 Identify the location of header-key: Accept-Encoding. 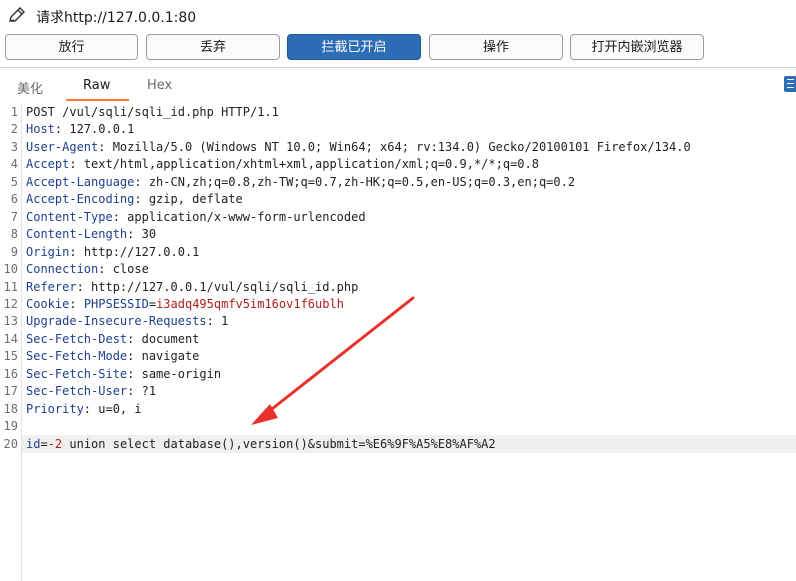
(80, 199).